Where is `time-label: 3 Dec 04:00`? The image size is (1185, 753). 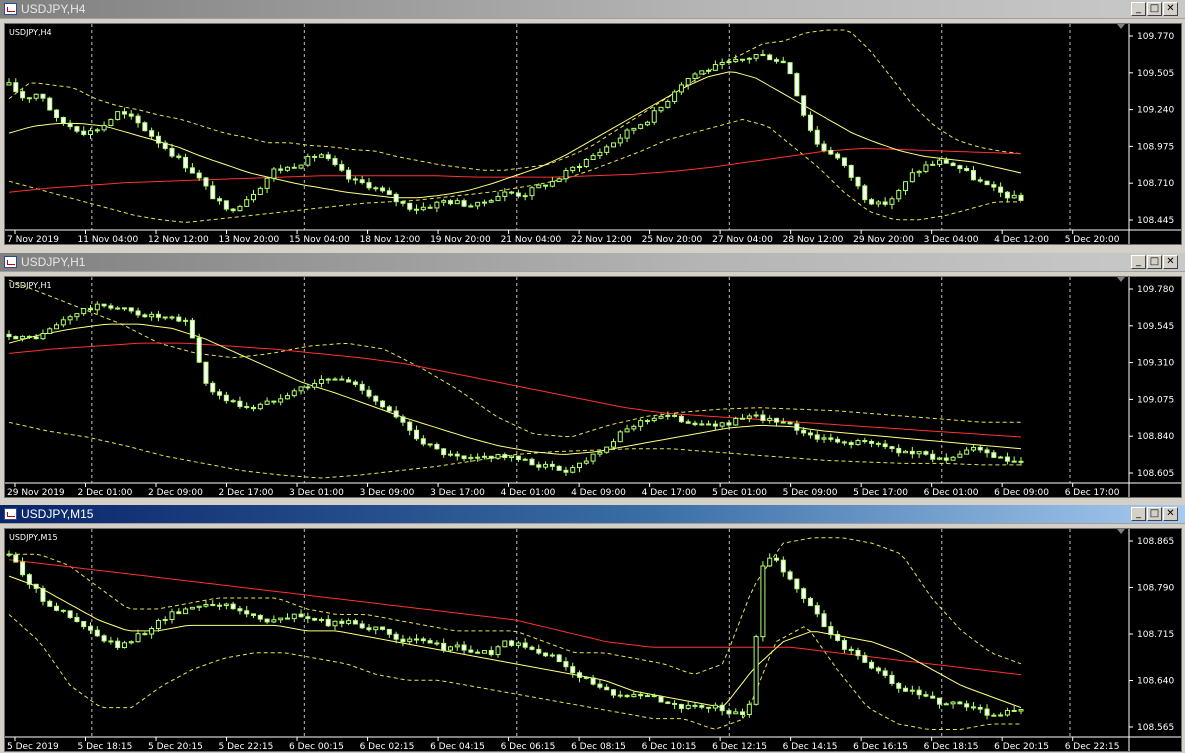 time-label: 3 Dec 04:00 is located at coordinates (951, 239).